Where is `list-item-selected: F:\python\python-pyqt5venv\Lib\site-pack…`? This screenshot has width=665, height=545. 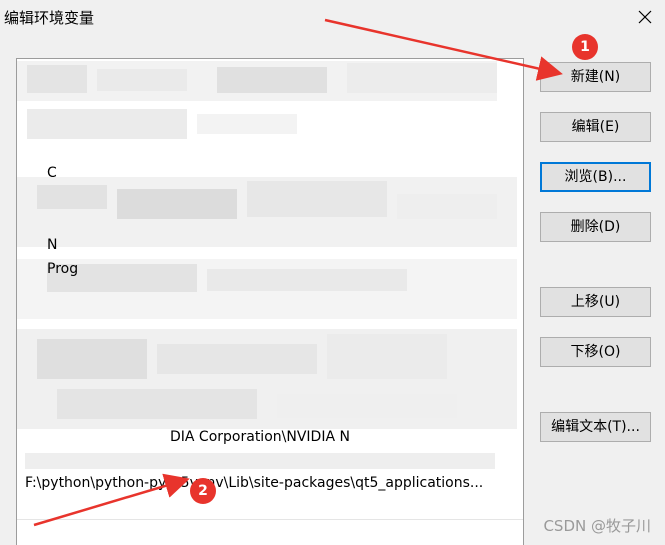
list-item-selected: F:\python\python-pyqt5venv\Lib\site-pack… is located at coordinates (270, 483).